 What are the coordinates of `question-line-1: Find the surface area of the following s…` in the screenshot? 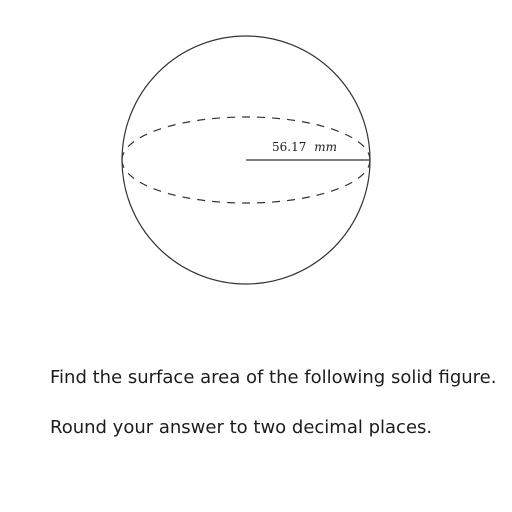 It's located at (273, 377).